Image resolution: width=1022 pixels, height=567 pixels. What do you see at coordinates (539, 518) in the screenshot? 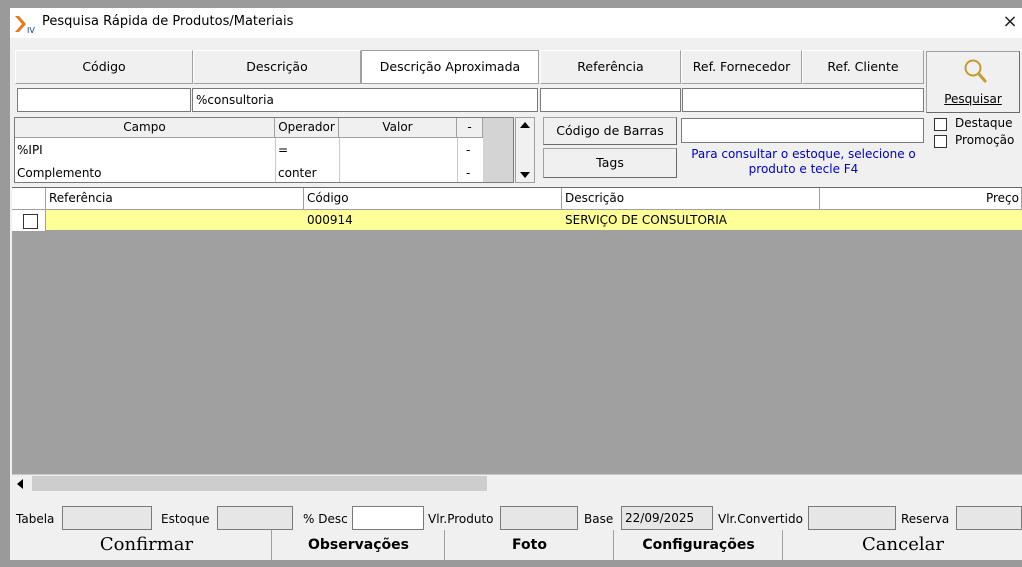
I see `vlr-produto-field` at bounding box center [539, 518].